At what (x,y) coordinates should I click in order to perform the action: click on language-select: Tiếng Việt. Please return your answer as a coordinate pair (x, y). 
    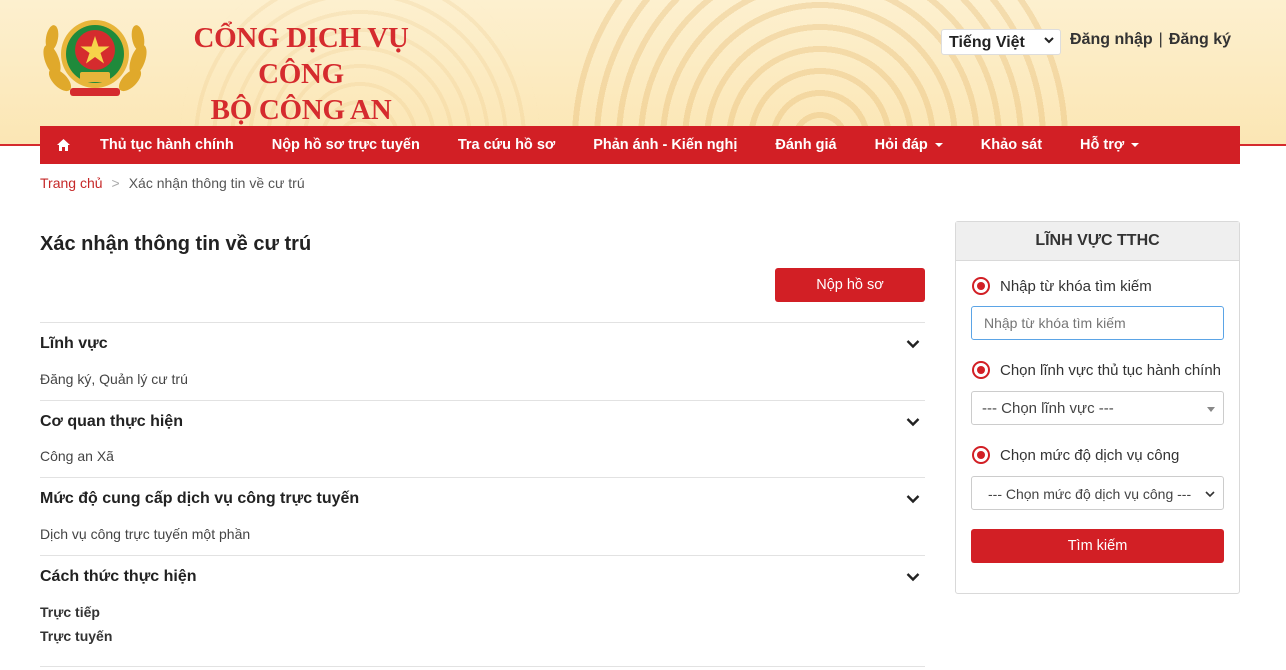
    Looking at the image, I should click on (1001, 42).